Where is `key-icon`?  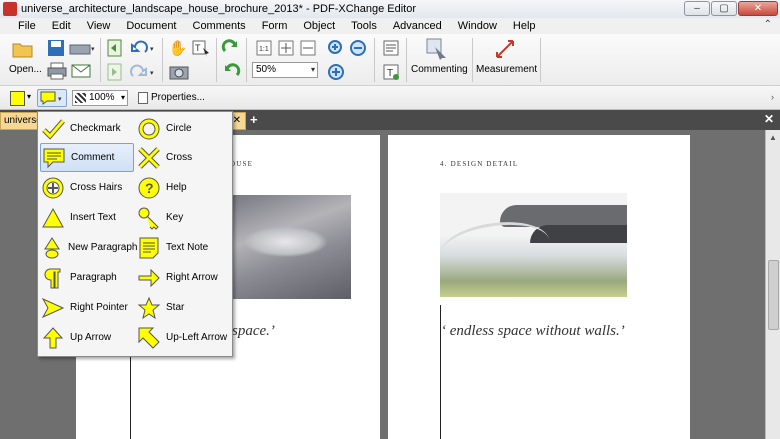
key-icon is located at coordinates (148, 218).